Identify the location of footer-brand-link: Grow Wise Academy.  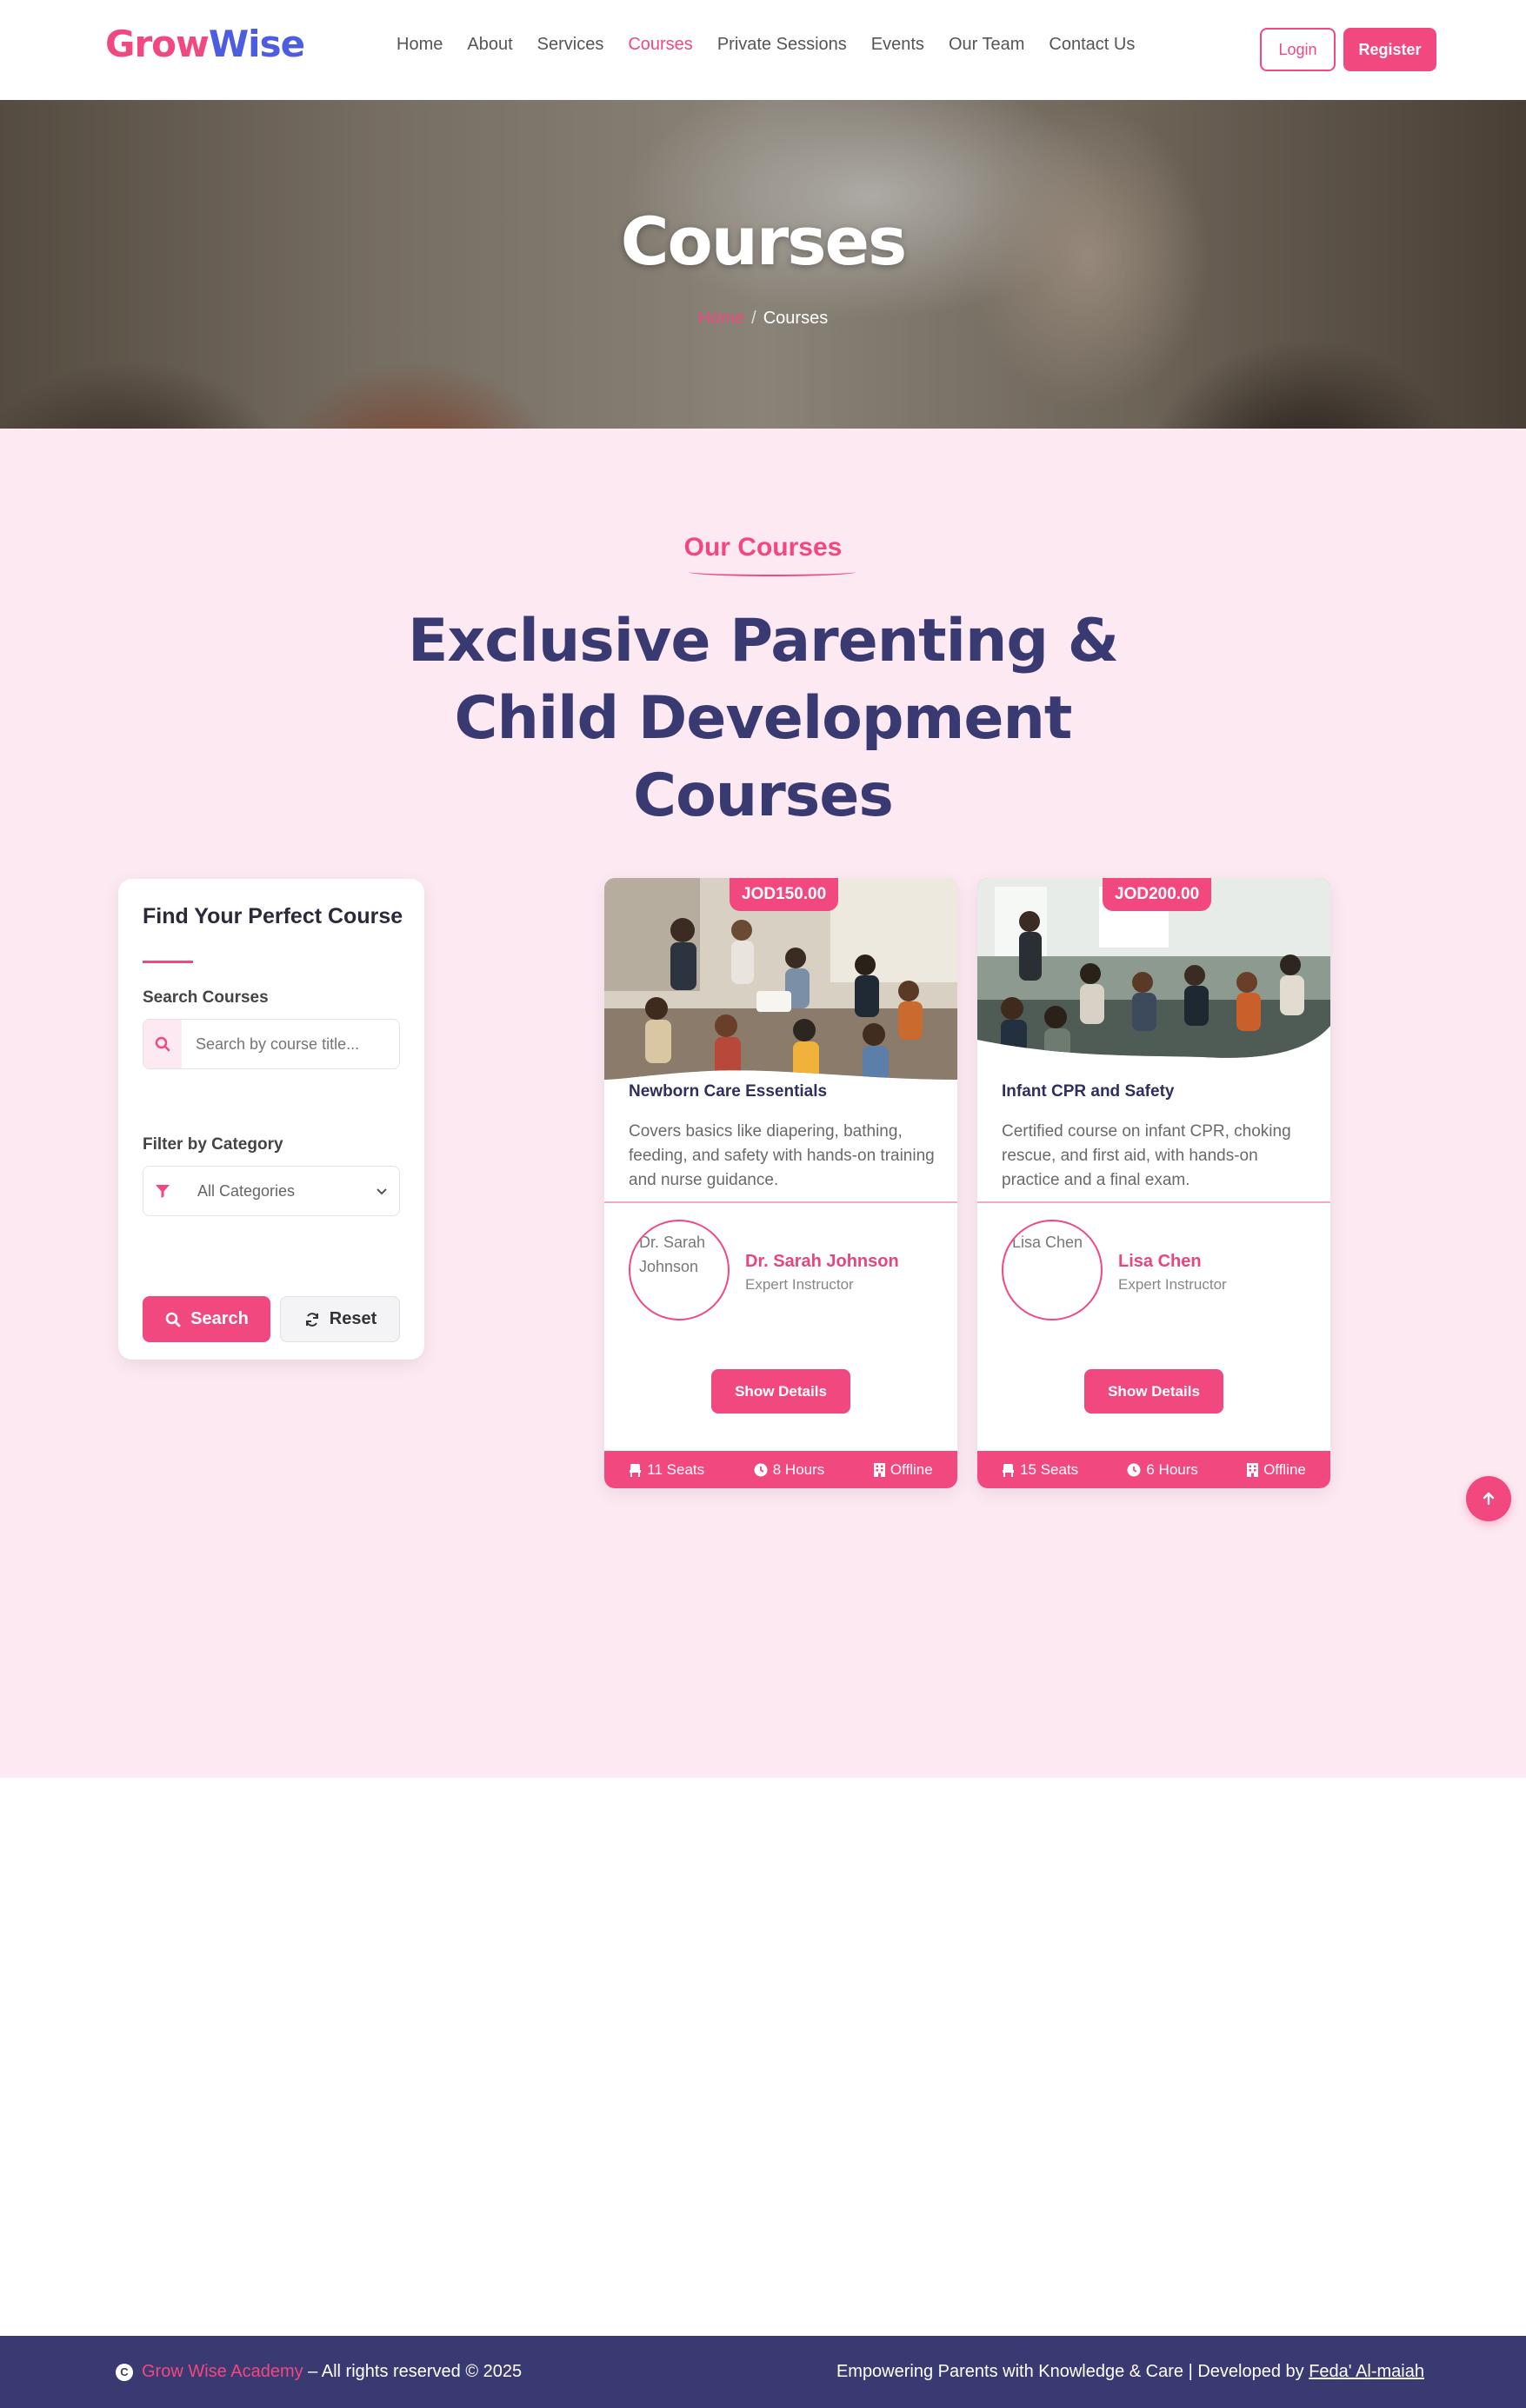
(222, 2371).